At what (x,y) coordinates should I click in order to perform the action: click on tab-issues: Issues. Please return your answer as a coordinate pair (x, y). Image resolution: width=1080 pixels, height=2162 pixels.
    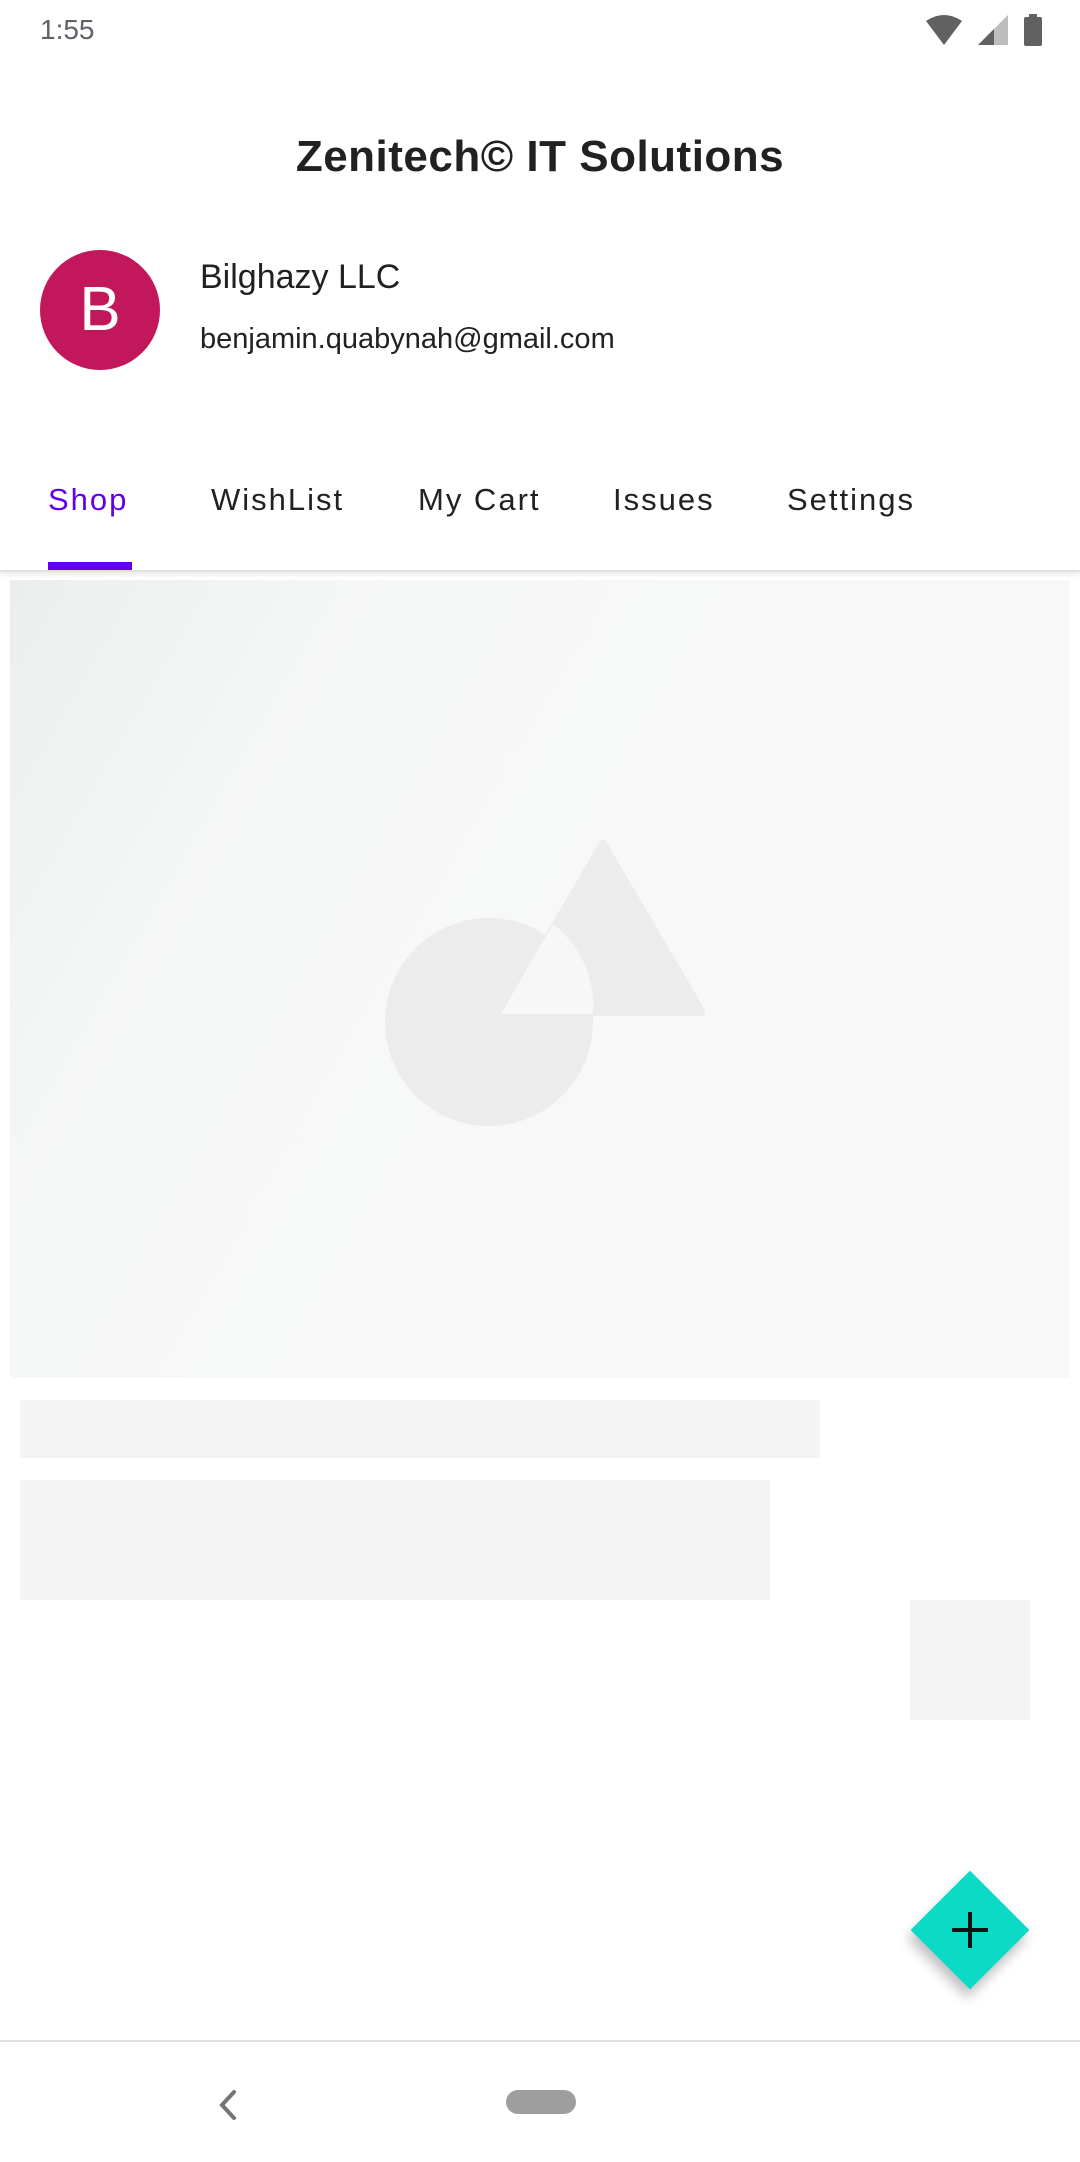
    Looking at the image, I should click on (664, 500).